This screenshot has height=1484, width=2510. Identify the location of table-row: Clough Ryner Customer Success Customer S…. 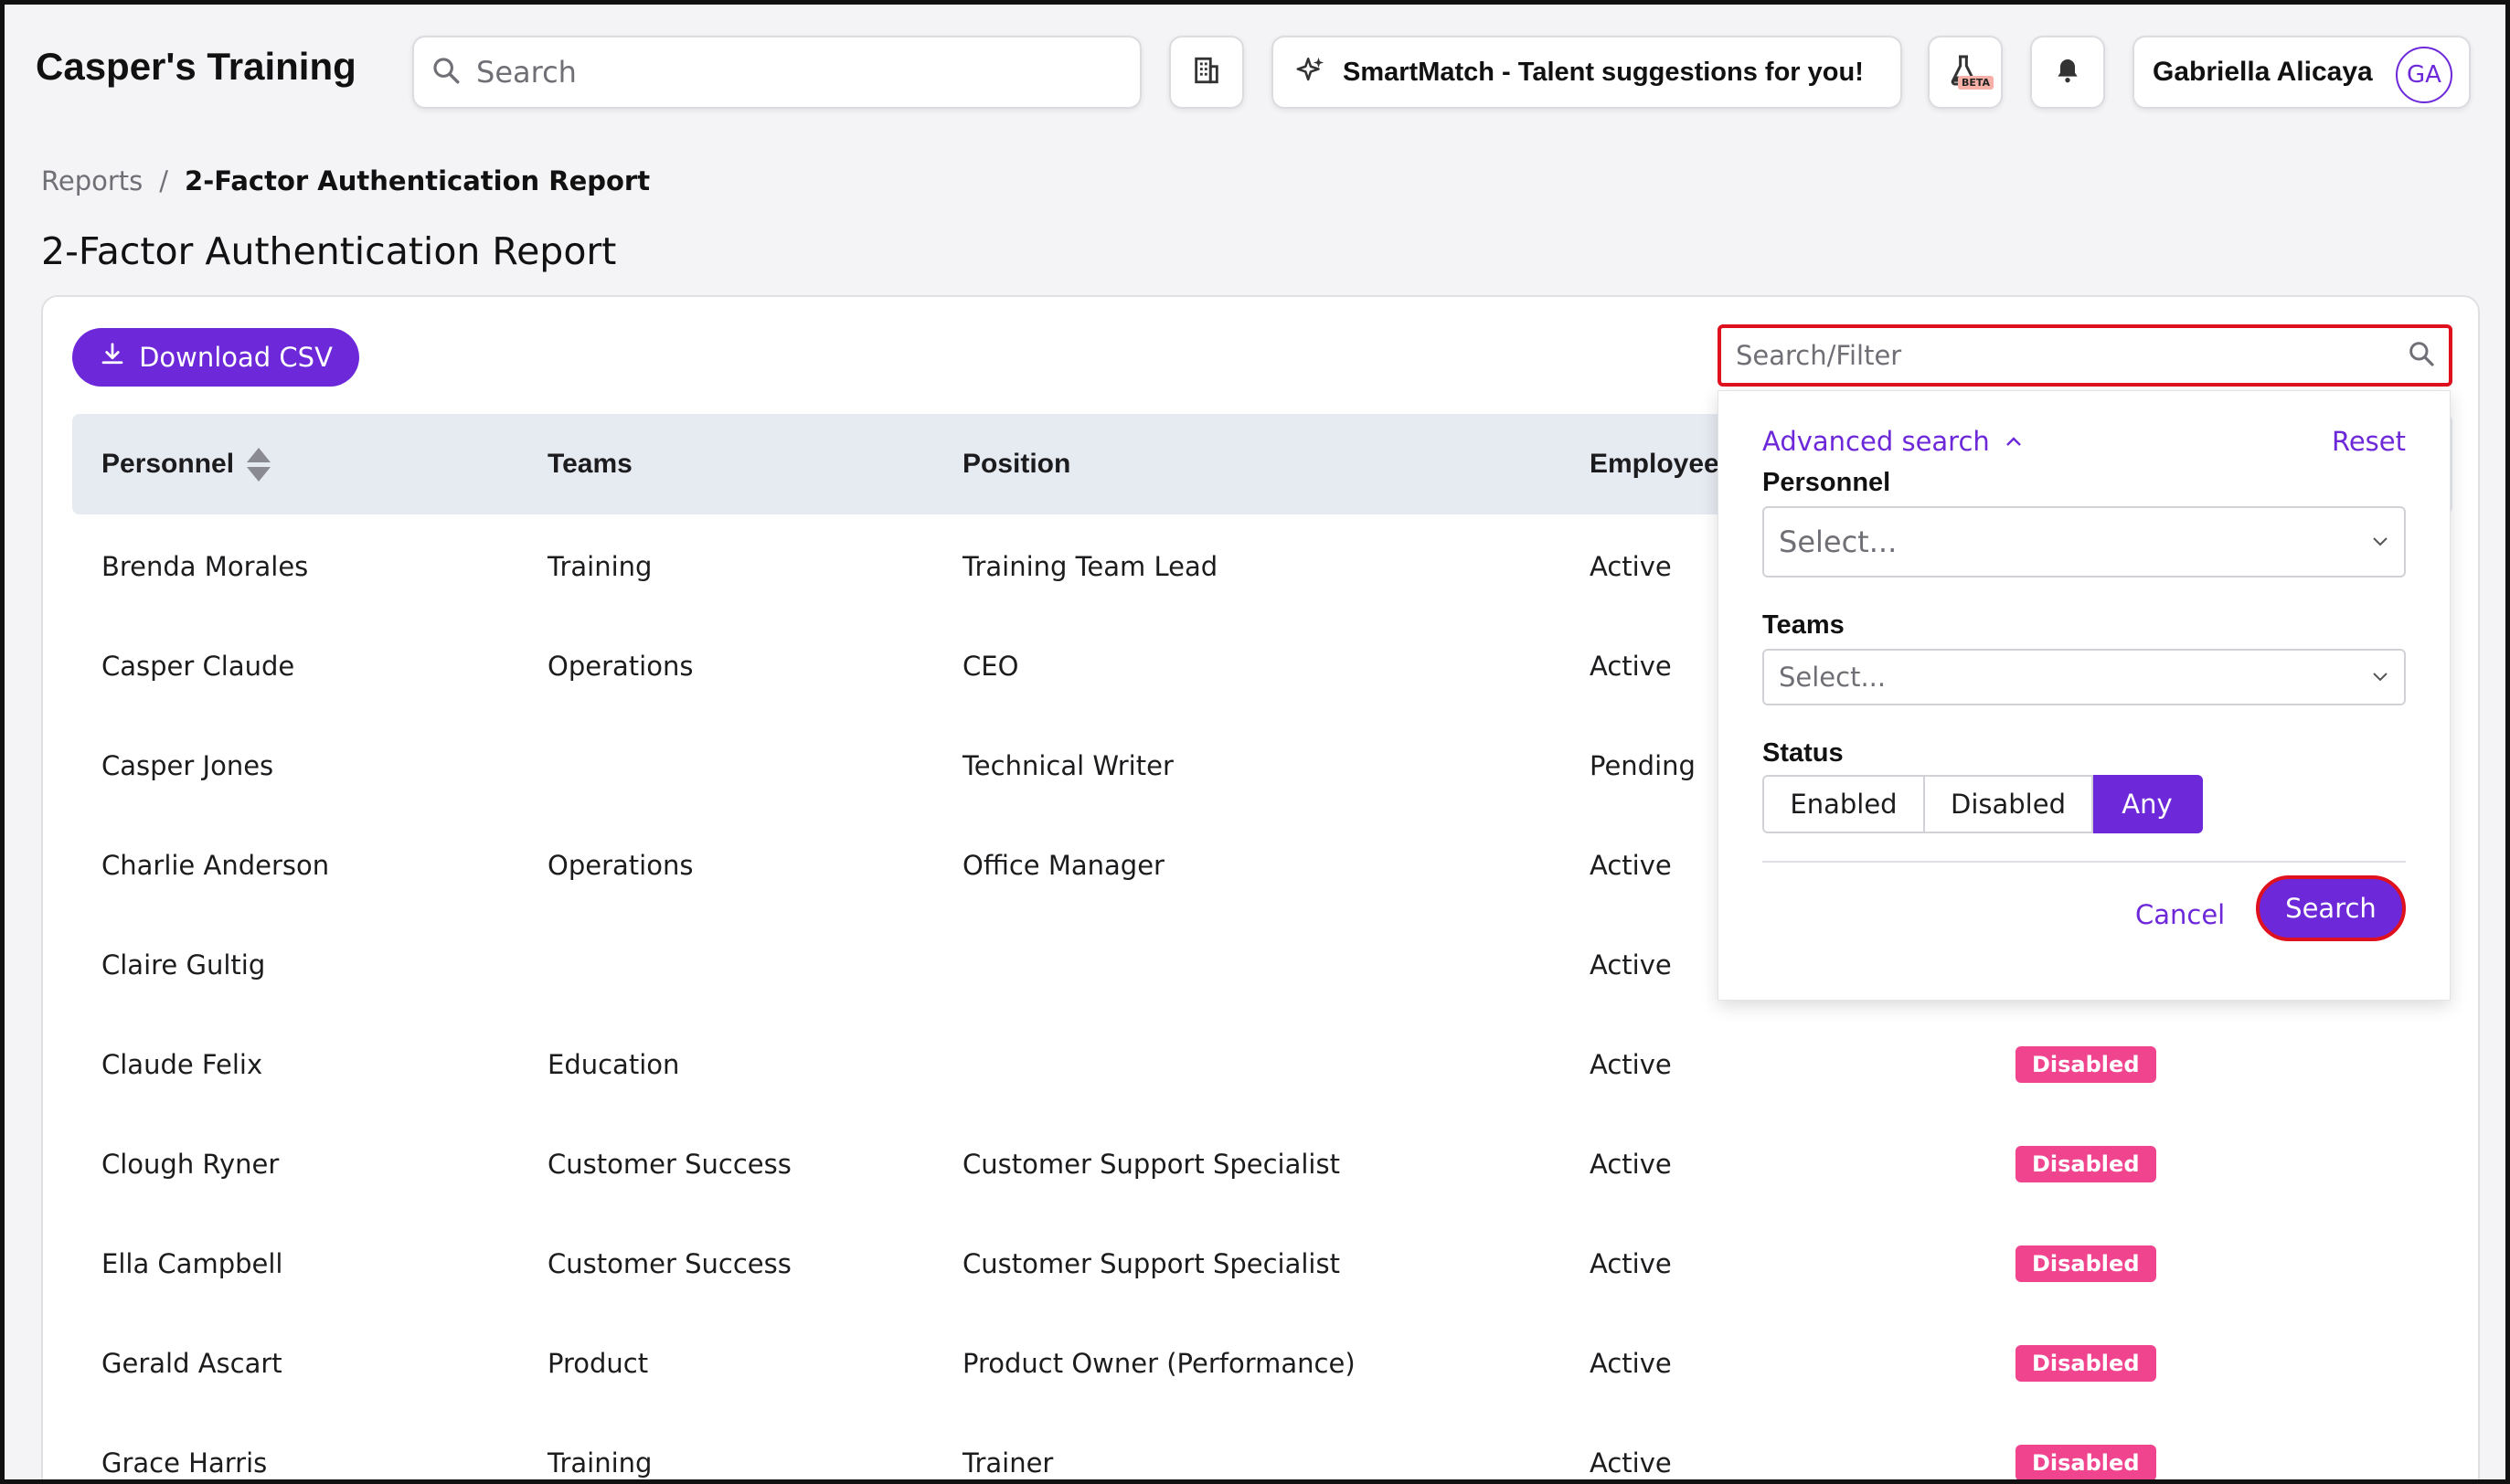
(1262, 1164).